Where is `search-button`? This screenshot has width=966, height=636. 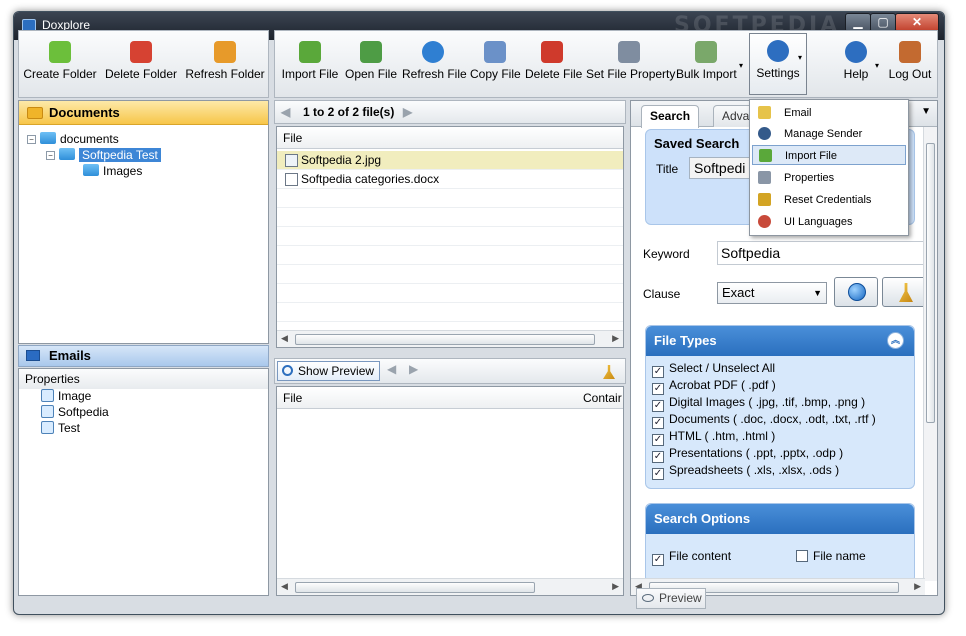
search-button is located at coordinates (856, 292).